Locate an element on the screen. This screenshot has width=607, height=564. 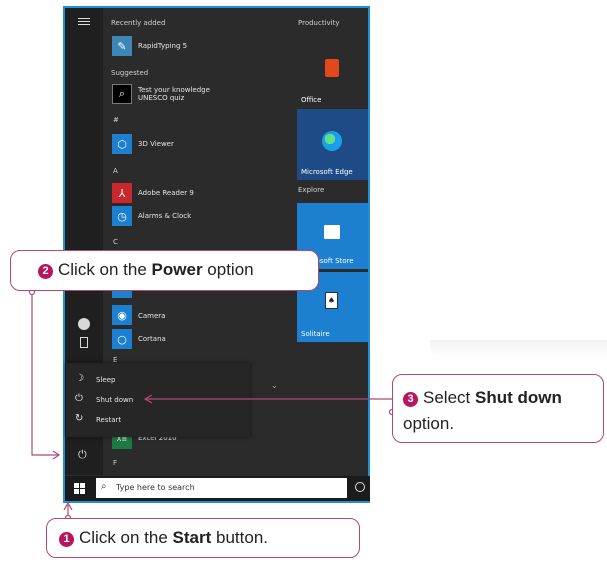
arrow-to-power is located at coordinates (44, 374).